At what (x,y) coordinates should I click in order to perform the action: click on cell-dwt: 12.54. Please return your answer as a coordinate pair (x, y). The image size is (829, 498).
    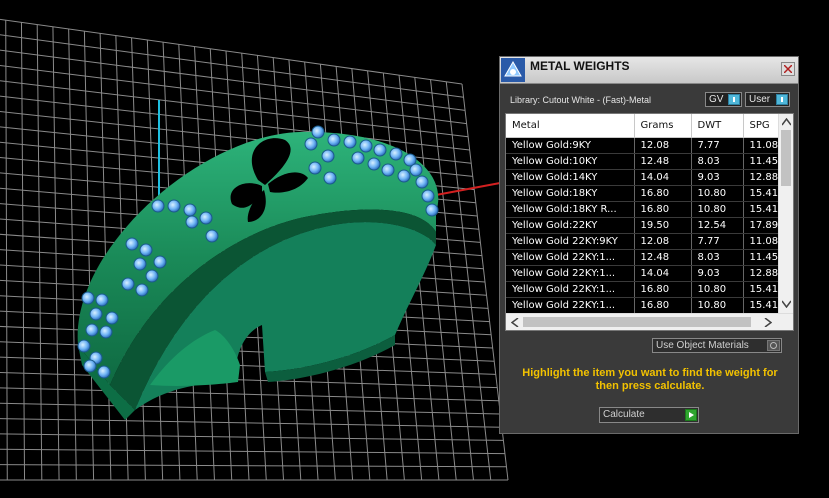
    Looking at the image, I should click on (717, 225).